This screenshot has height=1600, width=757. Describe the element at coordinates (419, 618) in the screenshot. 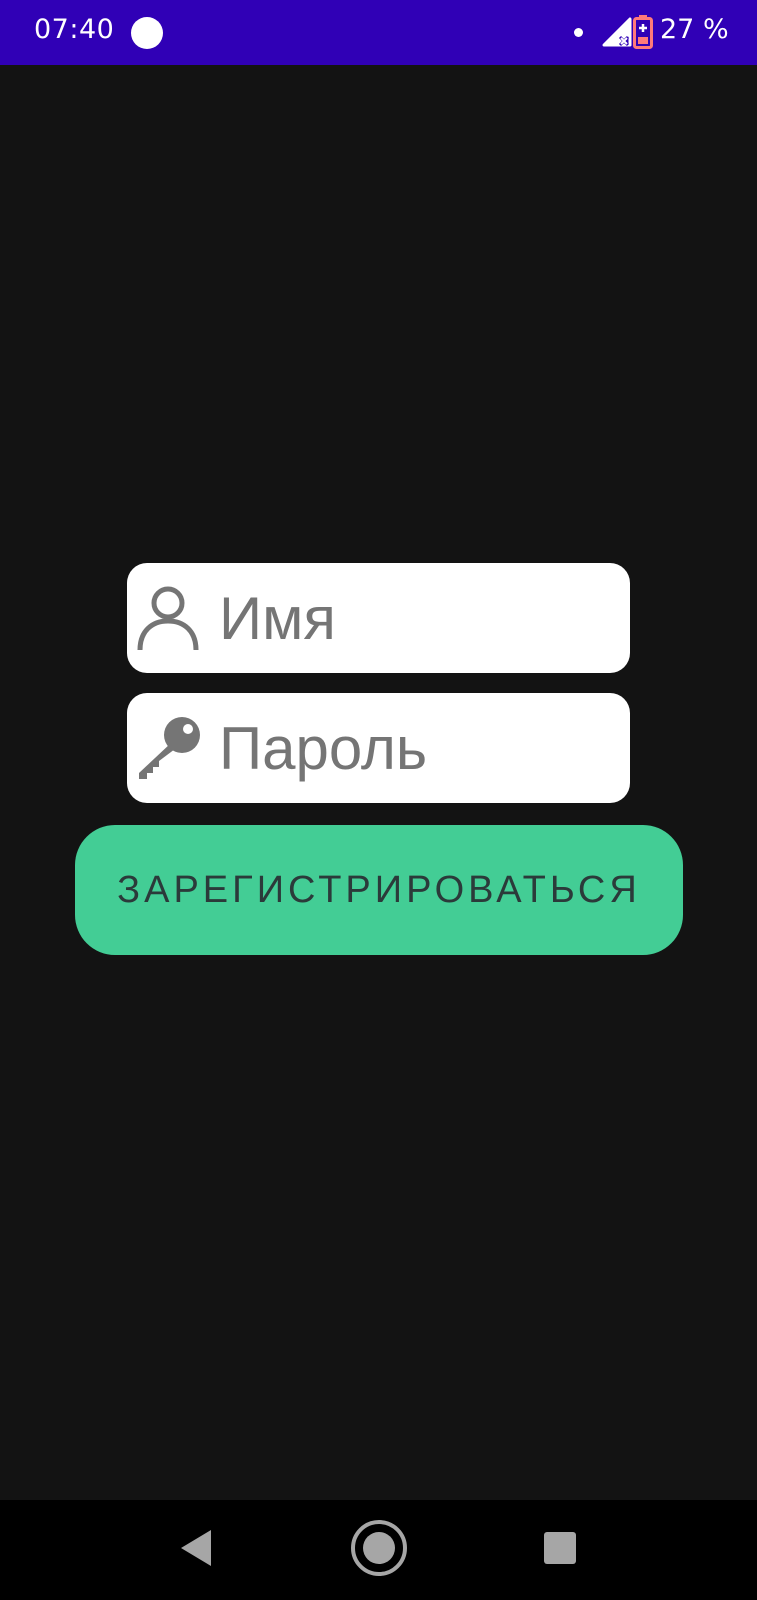

I see `name-input` at that location.